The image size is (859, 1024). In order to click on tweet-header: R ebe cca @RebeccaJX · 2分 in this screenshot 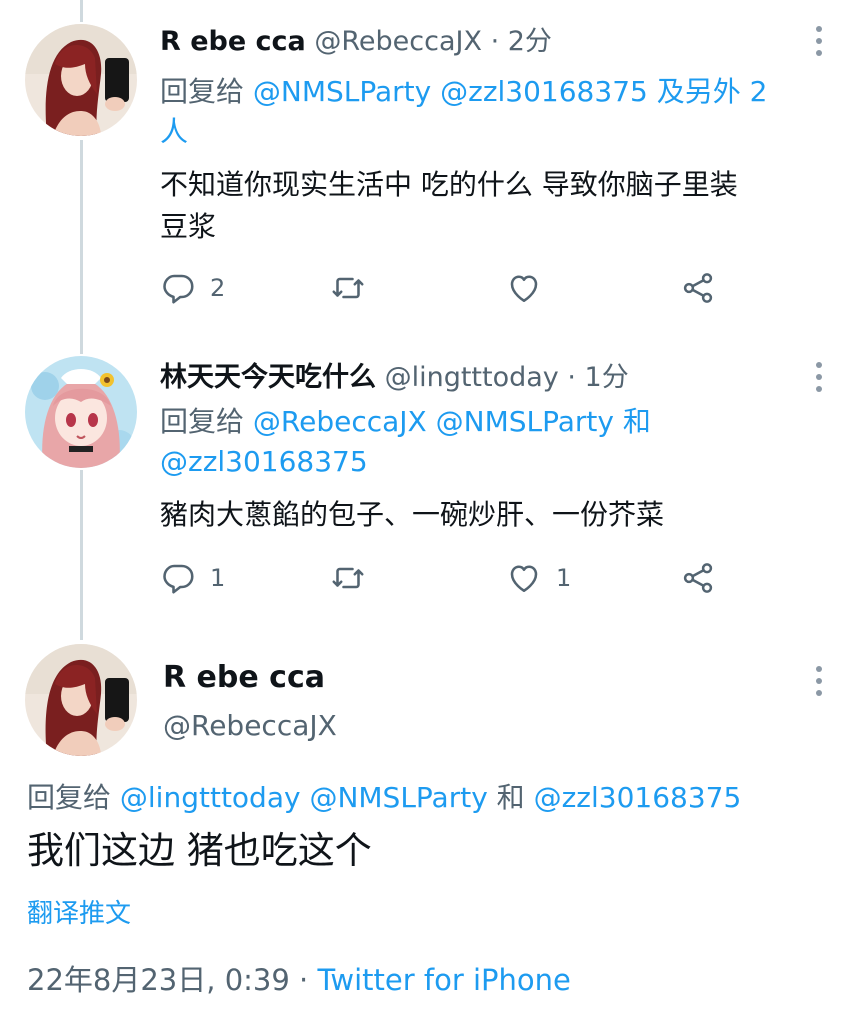, I will do `click(479, 42)`.